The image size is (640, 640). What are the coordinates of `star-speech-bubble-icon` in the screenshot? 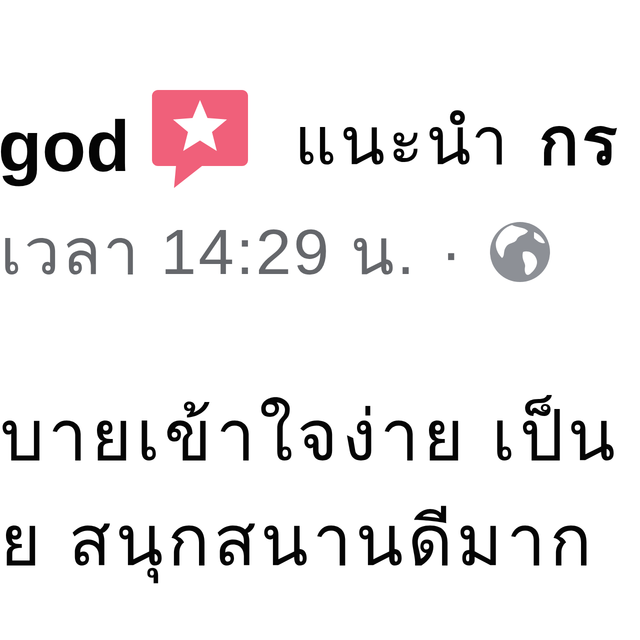 It's located at (200, 139).